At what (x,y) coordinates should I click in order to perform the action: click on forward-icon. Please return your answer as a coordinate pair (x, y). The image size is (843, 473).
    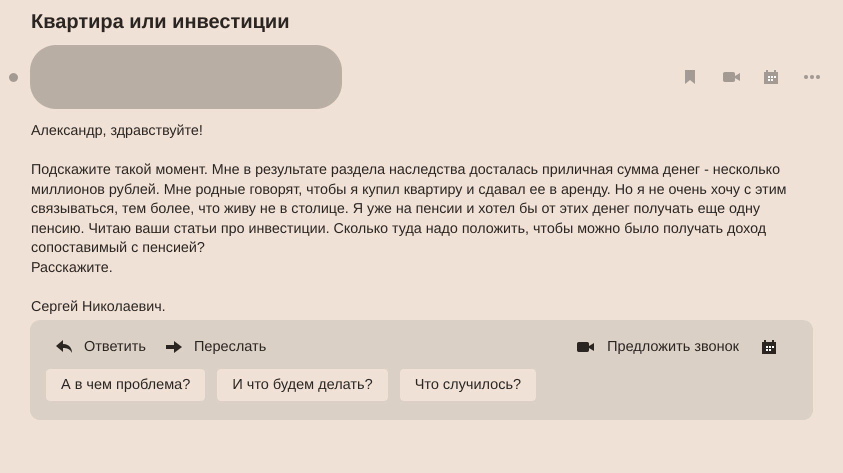
    Looking at the image, I should click on (174, 347).